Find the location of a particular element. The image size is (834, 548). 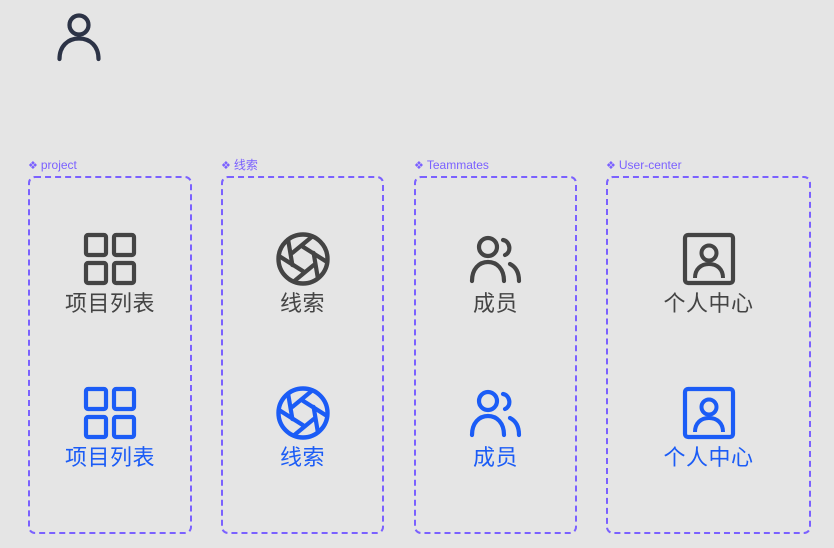

tab-teammates-default: 成员 is located at coordinates (495, 275).